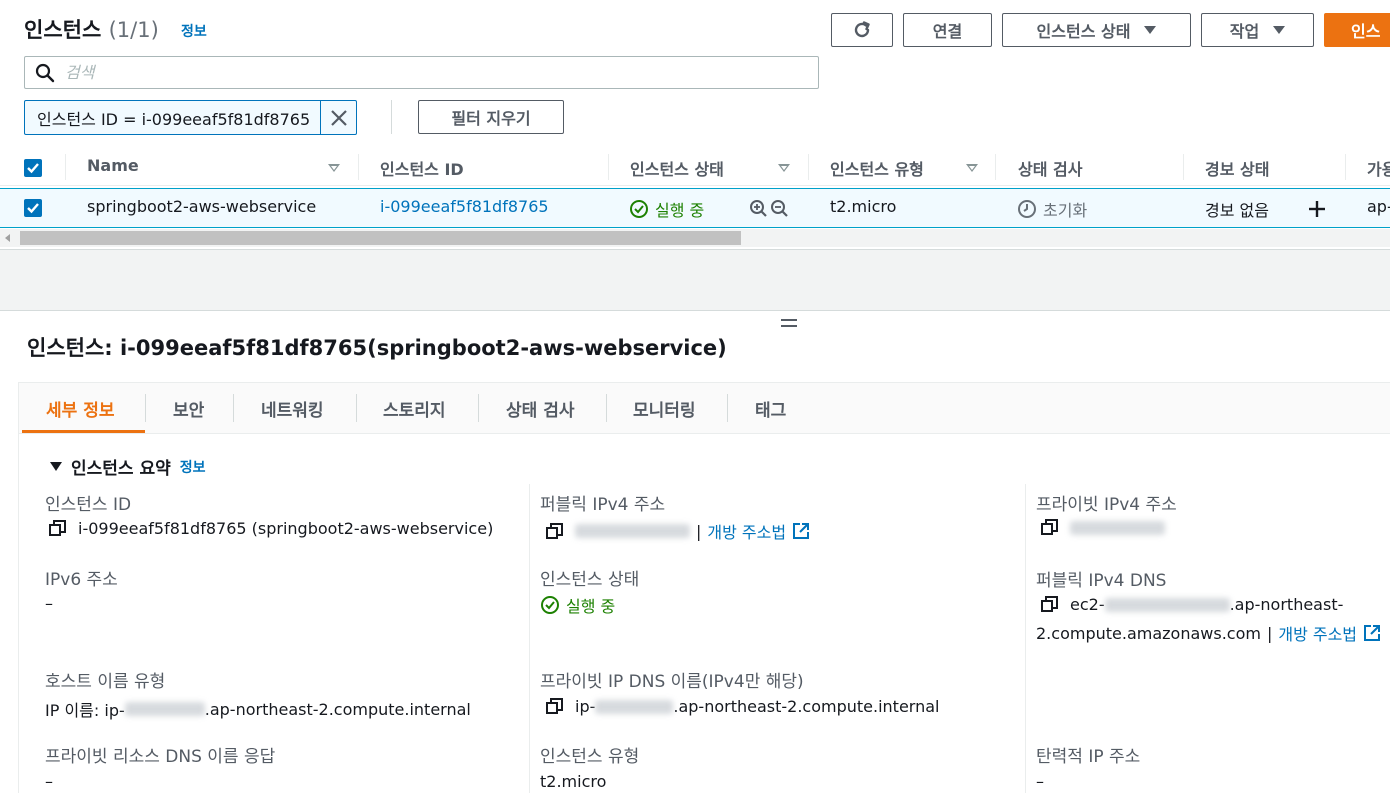 The image size is (1390, 793). I want to click on tab-networking: 네트워킹, so click(292, 408).